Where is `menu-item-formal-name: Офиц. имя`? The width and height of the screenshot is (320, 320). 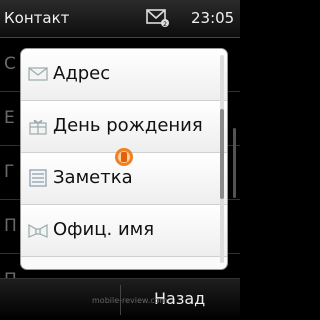
menu-item-formal-name: Офиц. имя is located at coordinates (124, 231).